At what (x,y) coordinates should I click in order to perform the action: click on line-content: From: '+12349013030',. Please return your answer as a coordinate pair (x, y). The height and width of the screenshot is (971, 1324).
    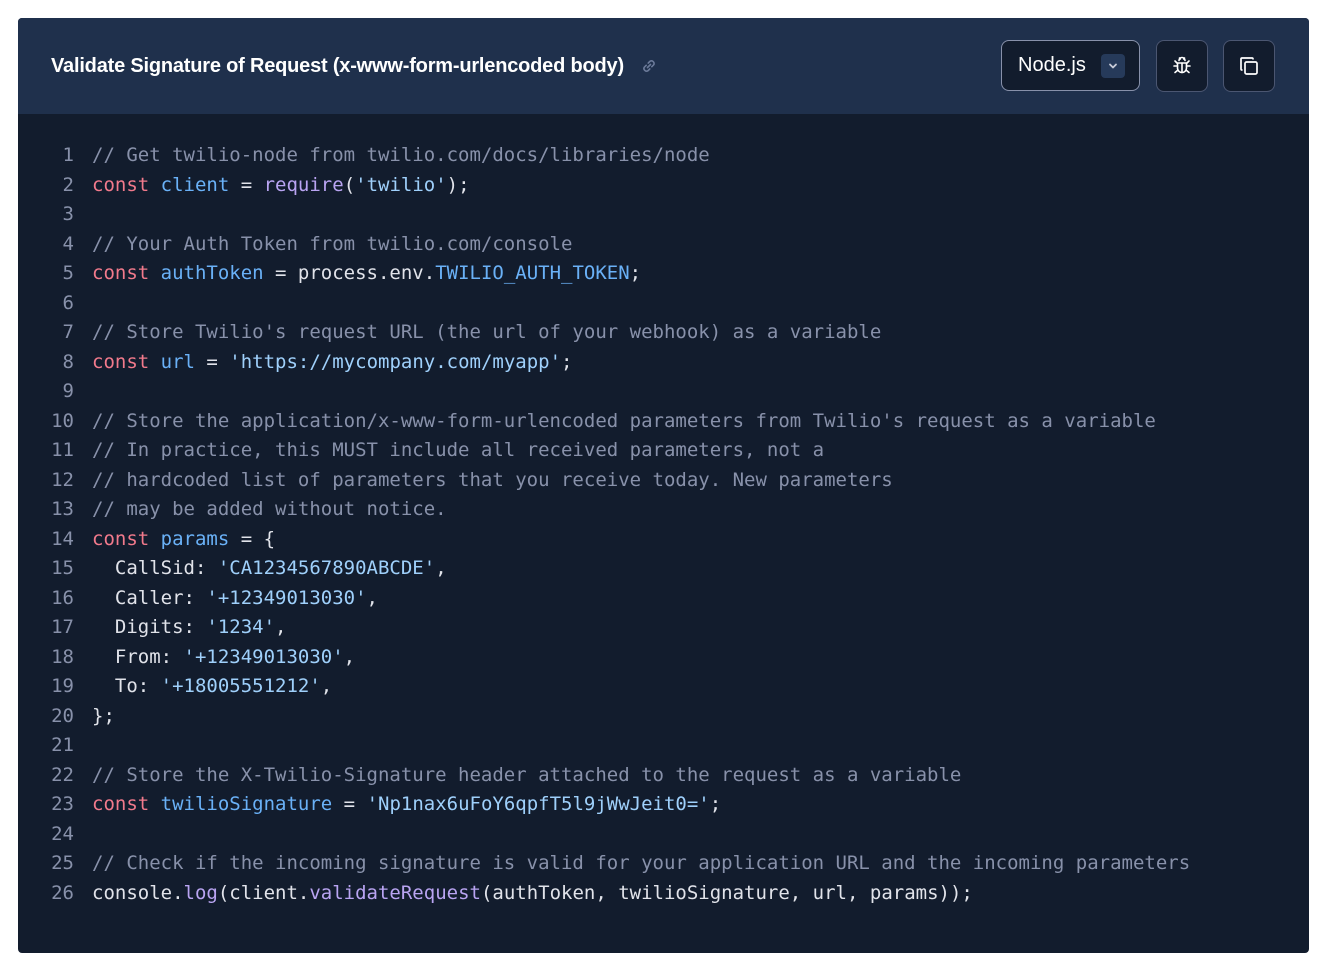
    Looking at the image, I should click on (223, 658).